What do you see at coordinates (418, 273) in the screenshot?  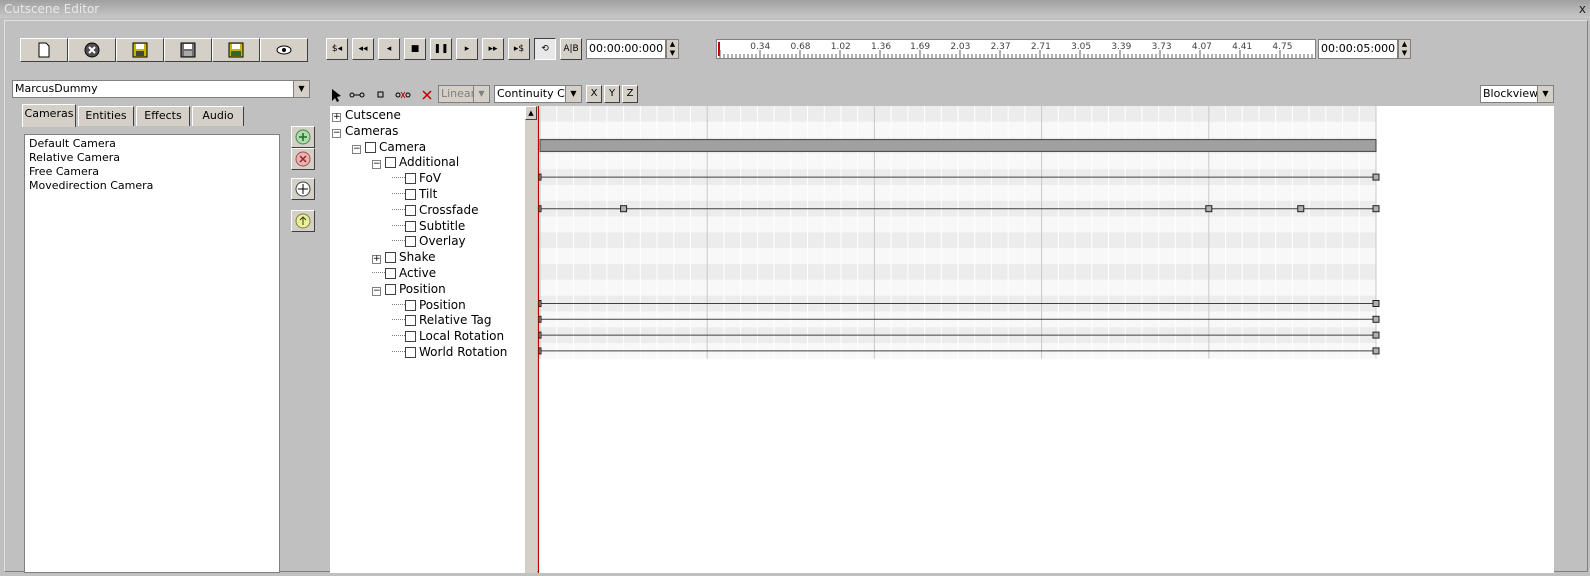 I see `tree-node-label: Active` at bounding box center [418, 273].